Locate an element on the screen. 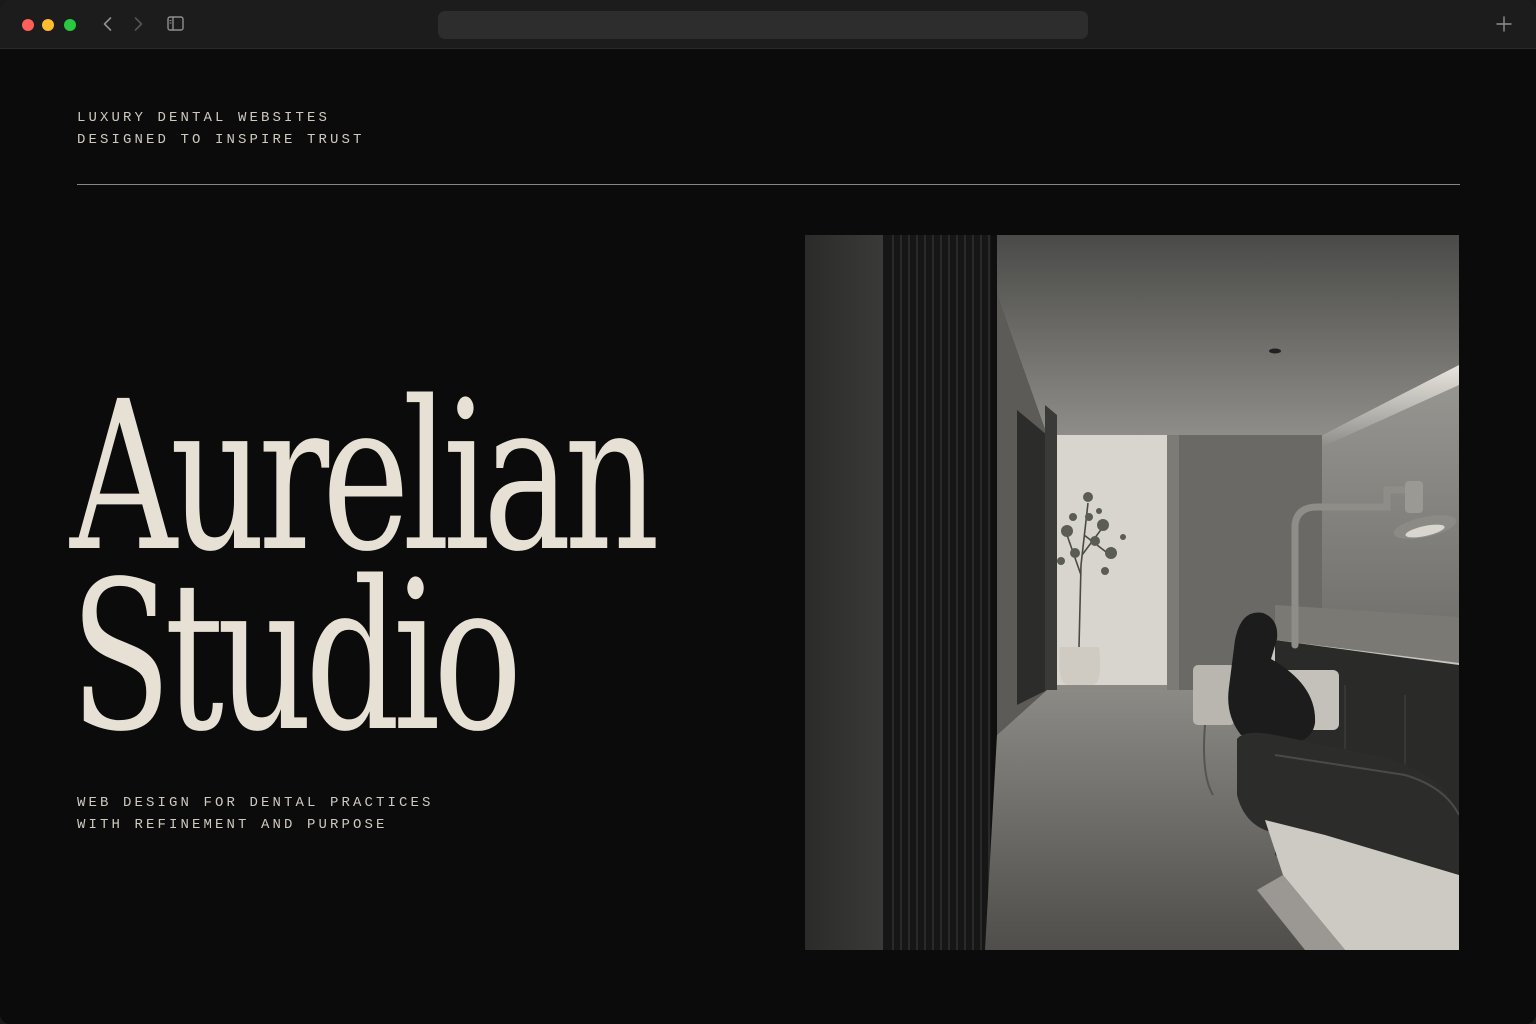  forward-button is located at coordinates (138, 24).